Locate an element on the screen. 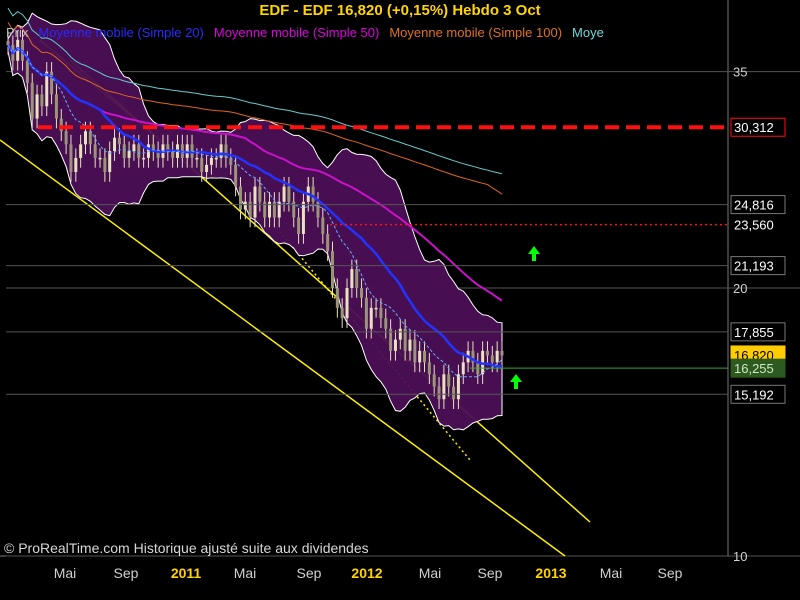 The height and width of the screenshot is (600, 800). price-tag-label: 15,192 is located at coordinates (754, 394).